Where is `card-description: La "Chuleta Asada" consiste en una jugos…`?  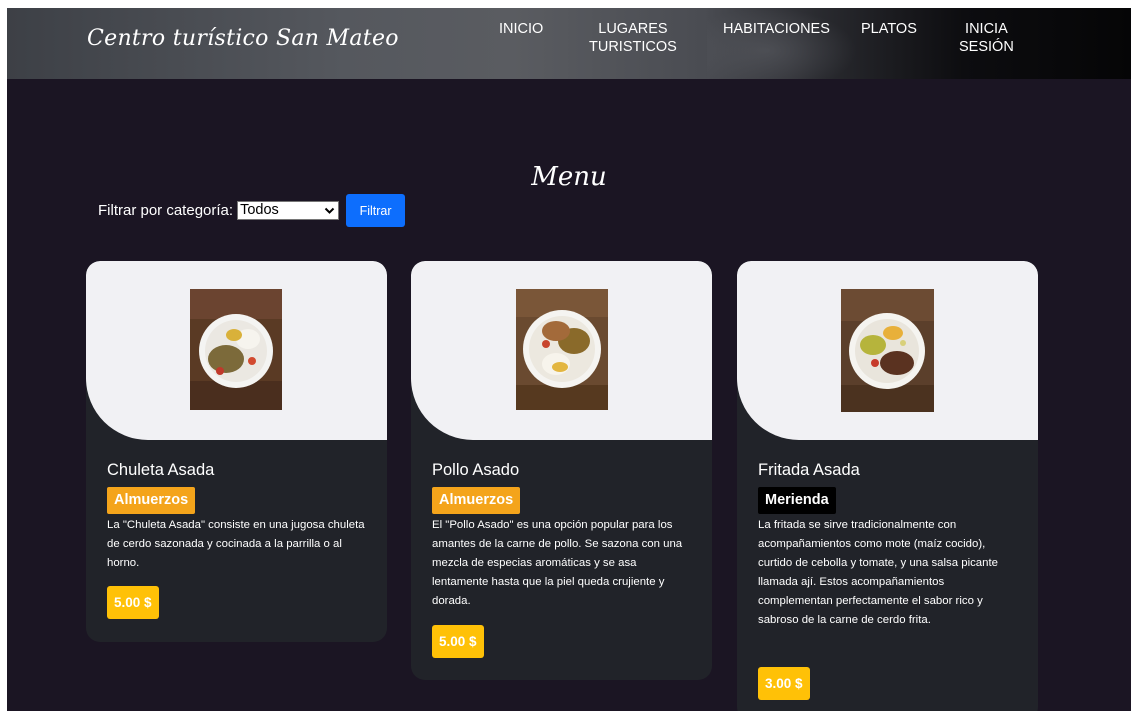 card-description: La "Chuleta Asada" consiste en una jugos… is located at coordinates (236, 544).